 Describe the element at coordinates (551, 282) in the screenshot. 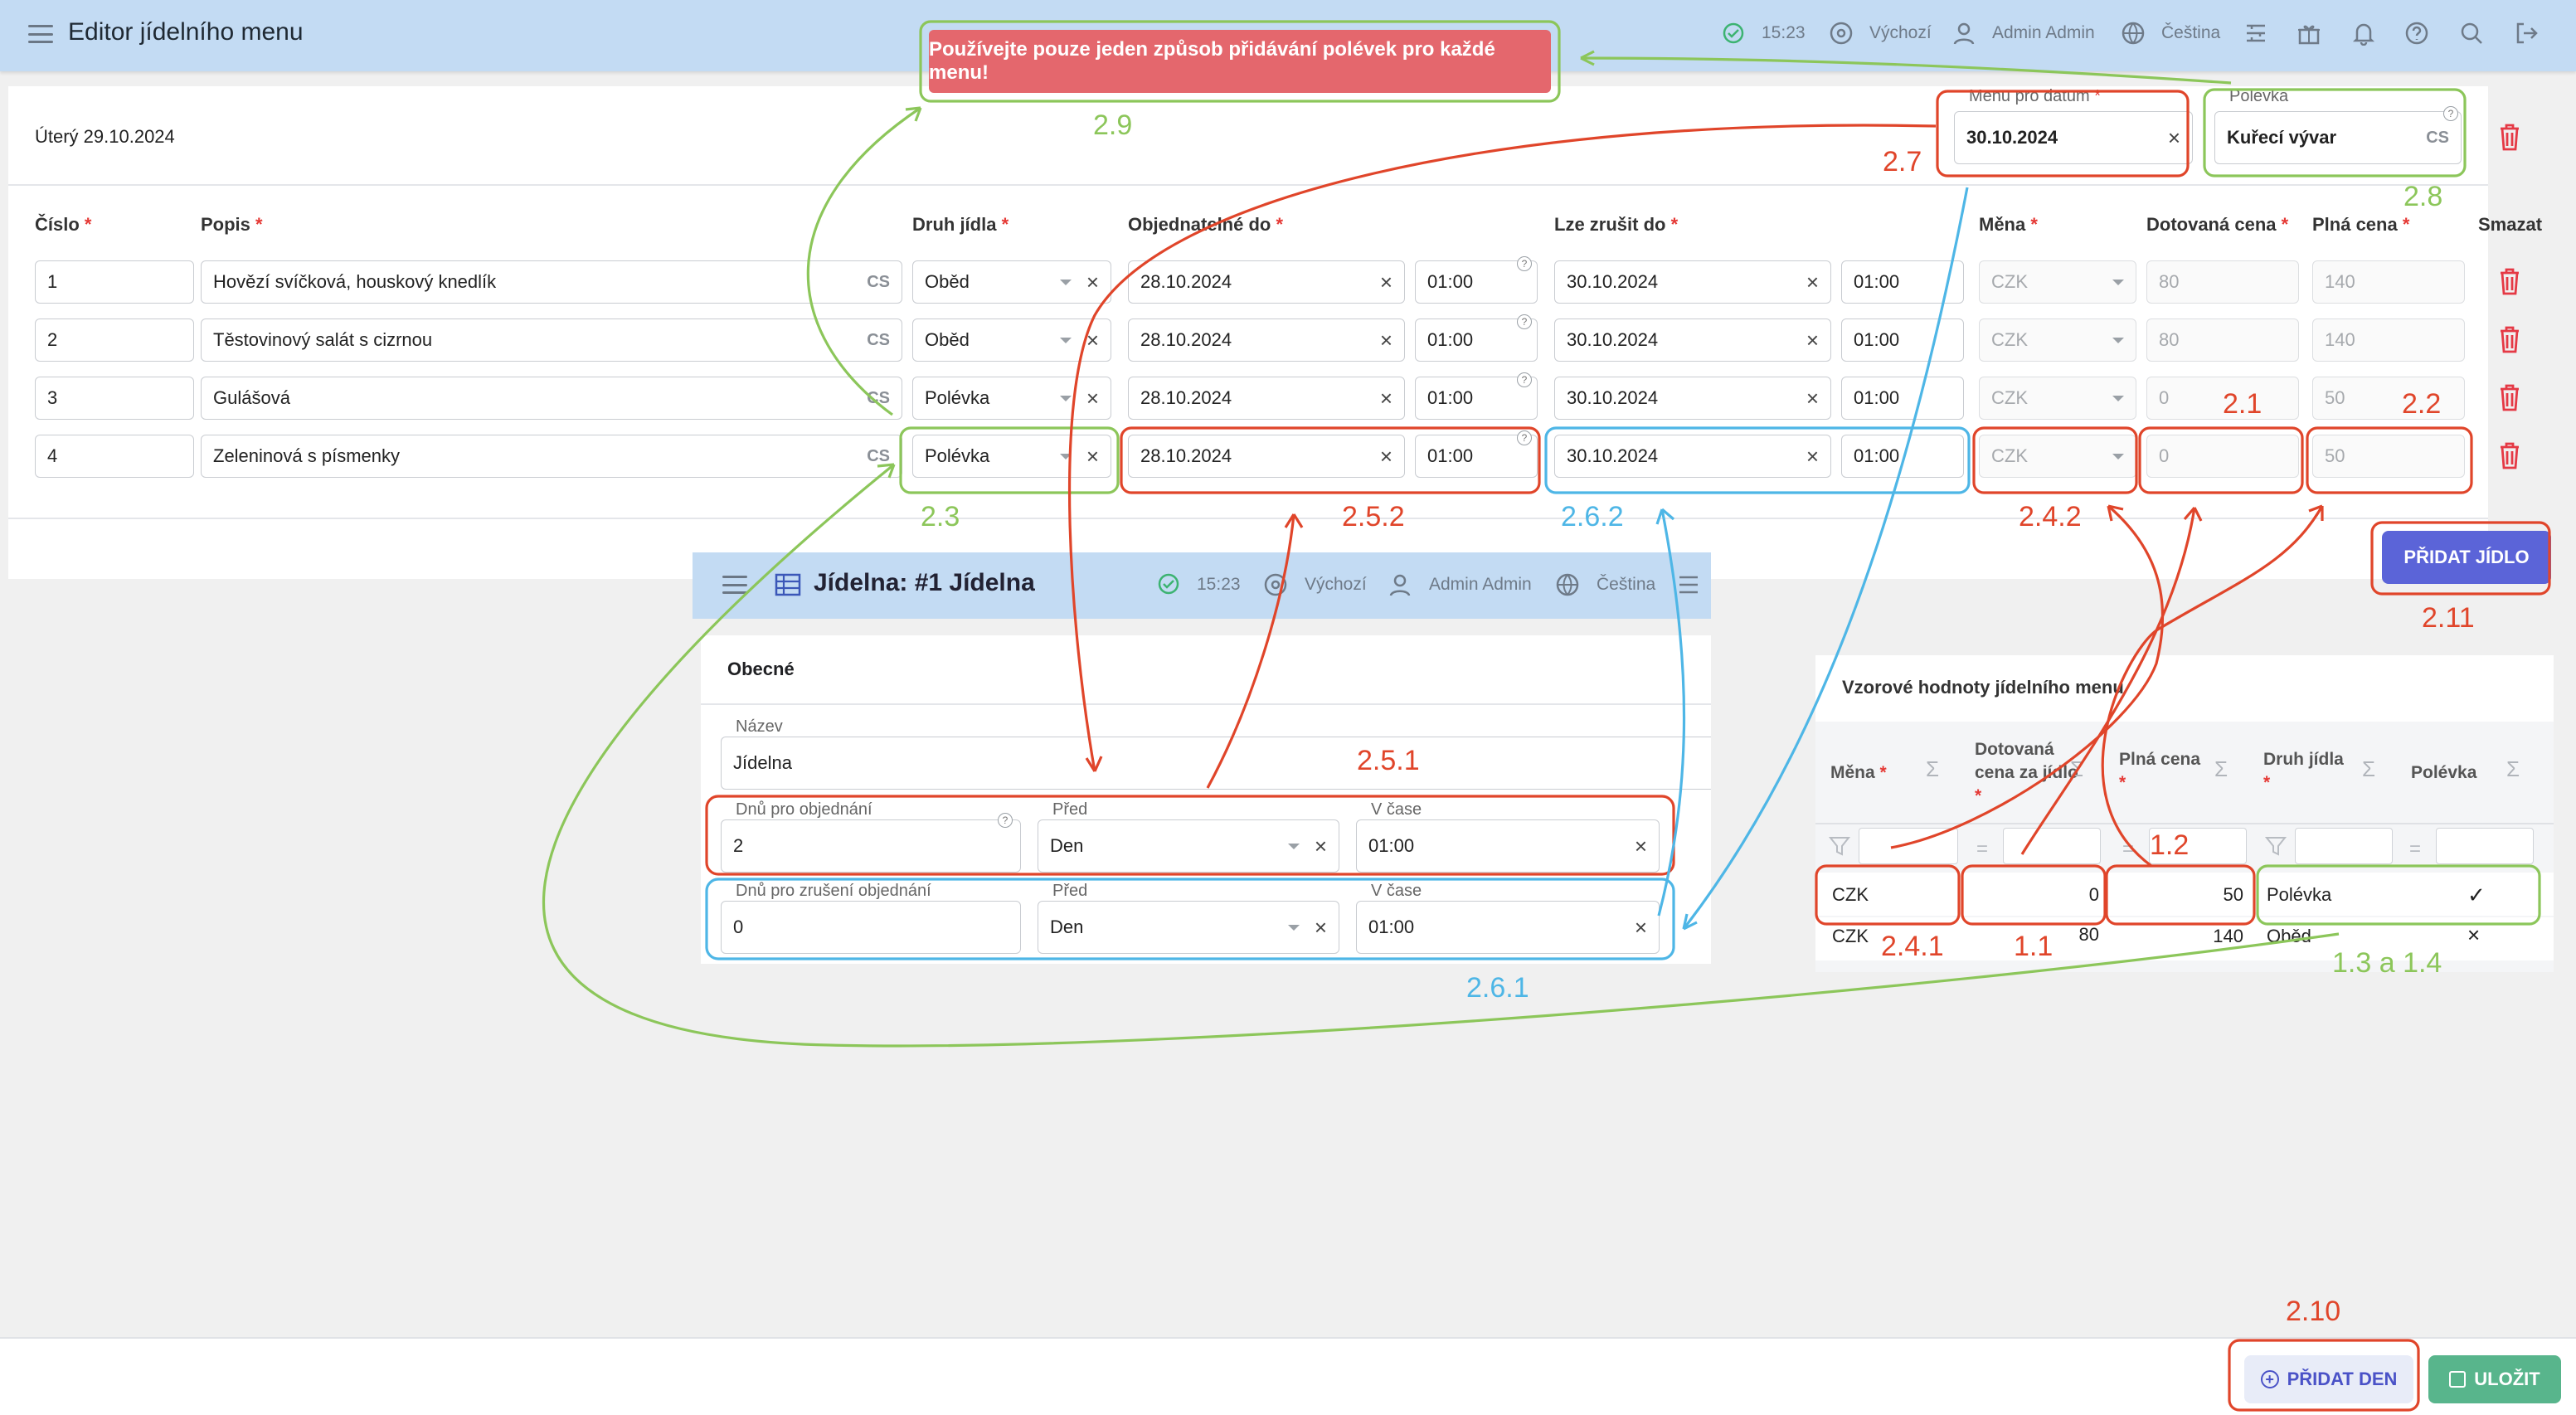

I see `description-input: Hovězí svíčková, houskový knedlík CS` at that location.